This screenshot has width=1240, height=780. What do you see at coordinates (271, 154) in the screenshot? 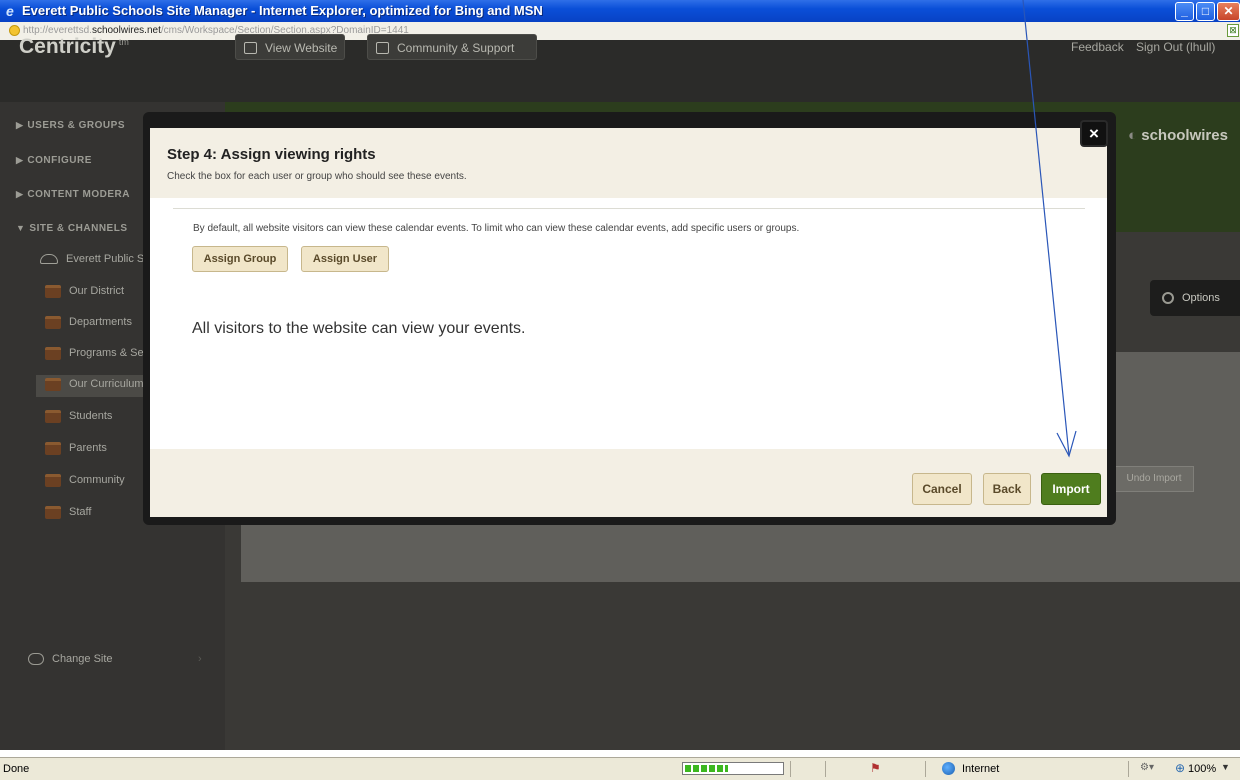
I see `dialog-title: Step 4: Assign viewing rights` at bounding box center [271, 154].